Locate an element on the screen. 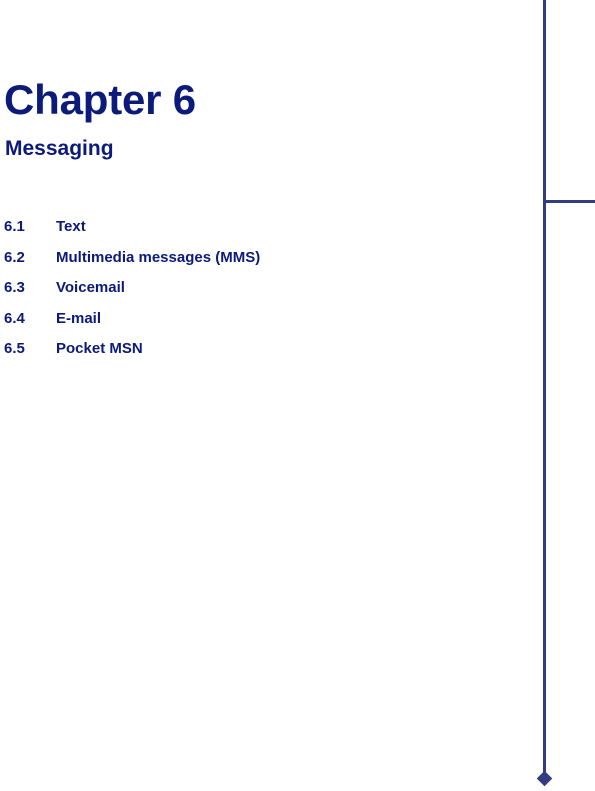  toc-entry-label: Multimedia messages (MMS) is located at coordinates (158, 257).